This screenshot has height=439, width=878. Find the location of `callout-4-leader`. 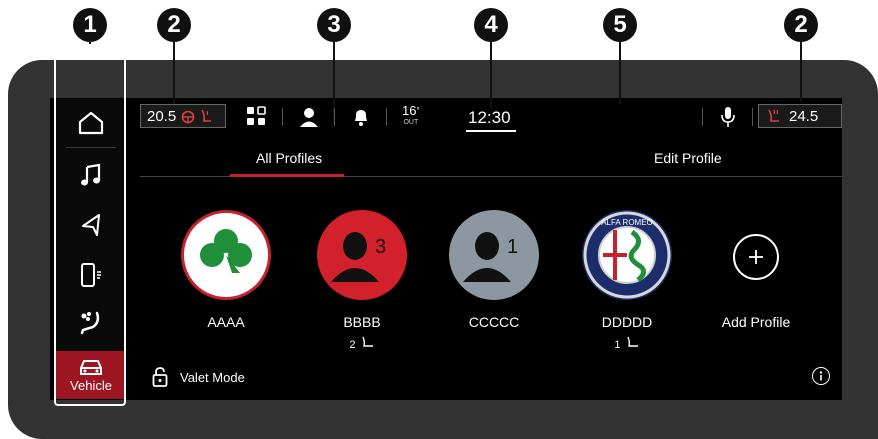

callout-4-leader is located at coordinates (491, 75).